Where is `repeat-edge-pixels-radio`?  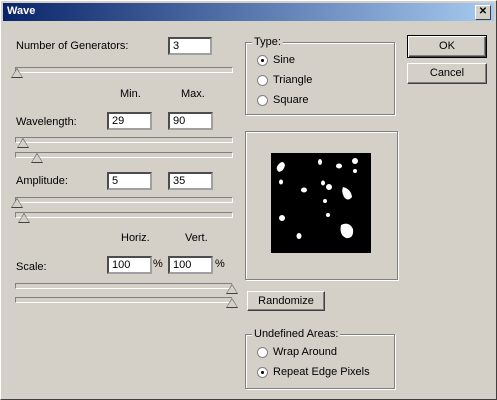 repeat-edge-pixels-radio is located at coordinates (262, 372).